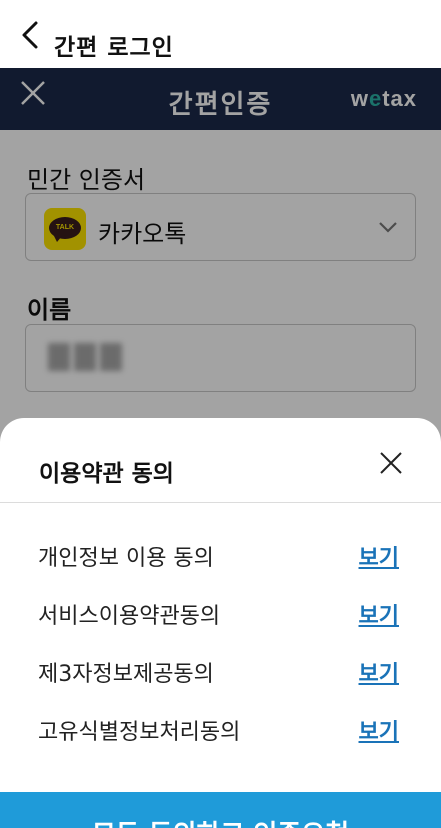 The image size is (441, 828). Describe the element at coordinates (220, 821) in the screenshot. I see `confirm-button-label: 모두 동의하고 인증요청` at that location.